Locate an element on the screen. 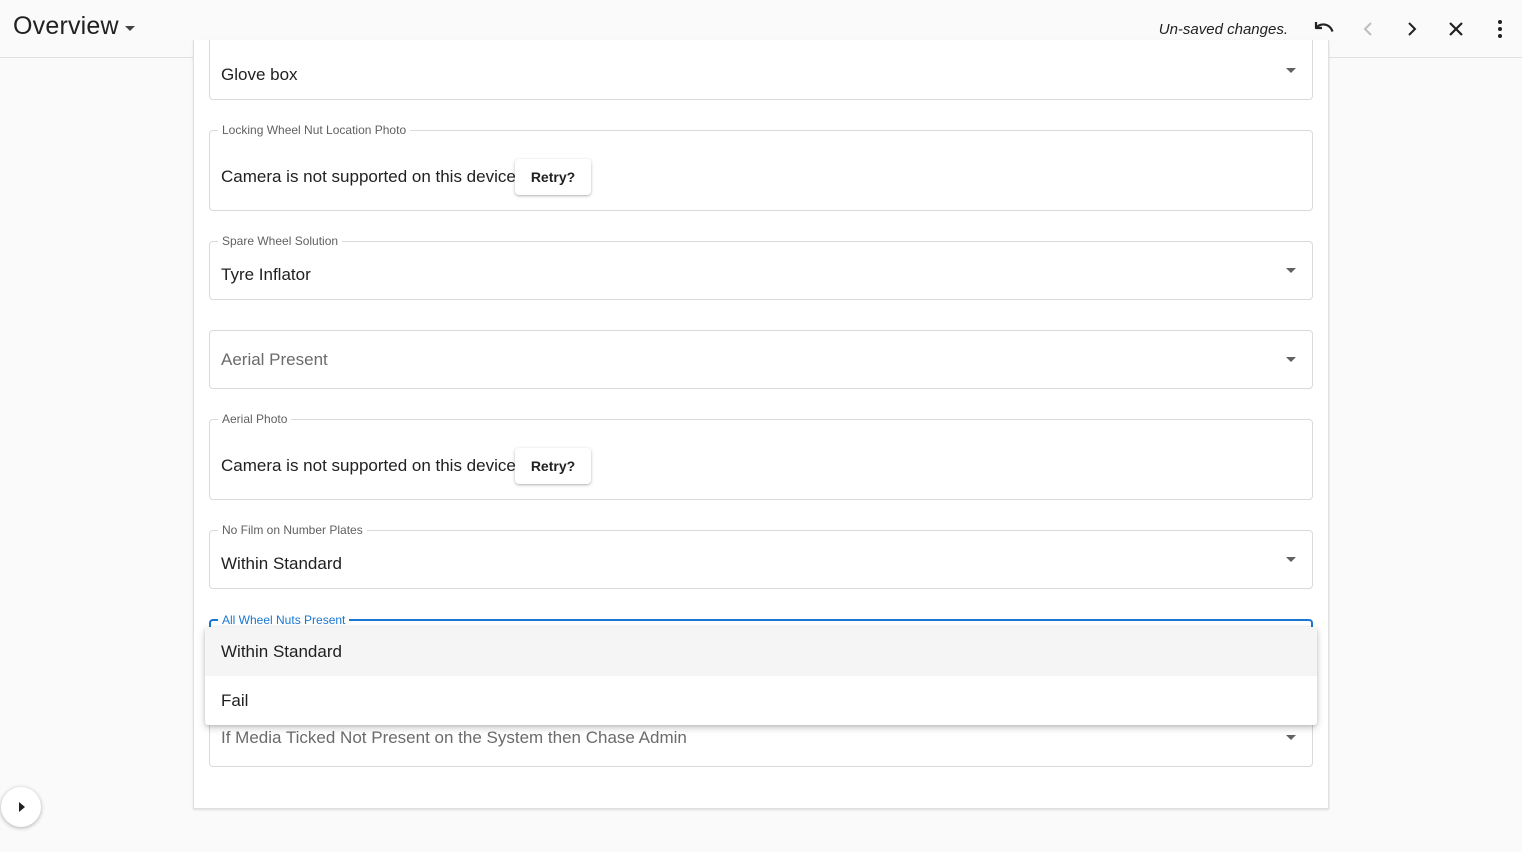  dropdown-option-fail: Fail is located at coordinates (761, 700).